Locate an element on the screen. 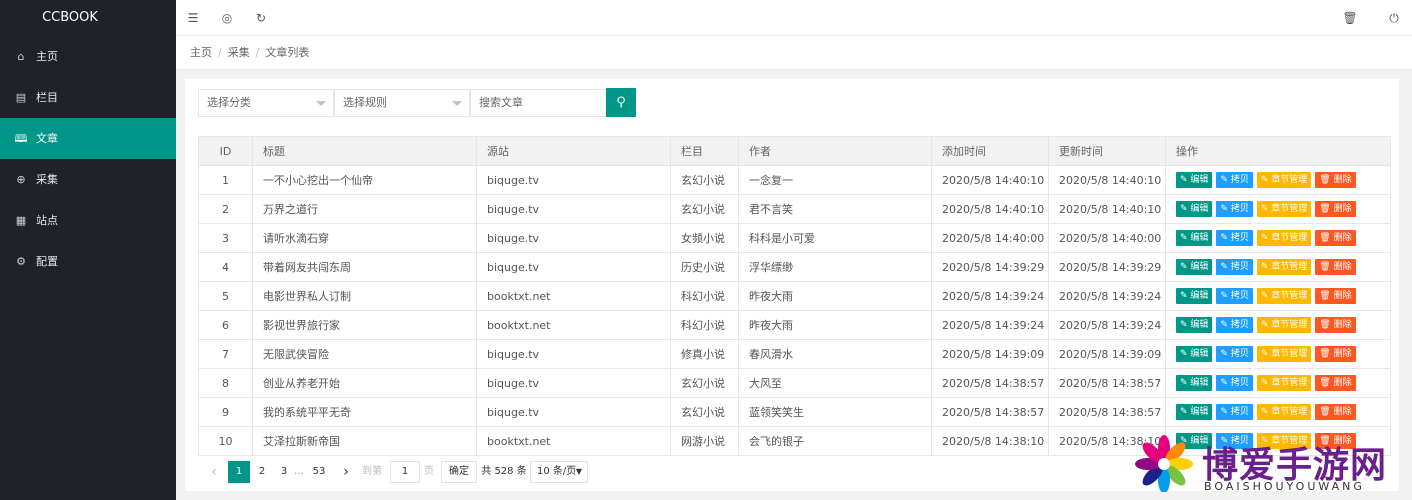 This screenshot has height=500, width=1412. delete-button-label: 删除 is located at coordinates (1342, 267).